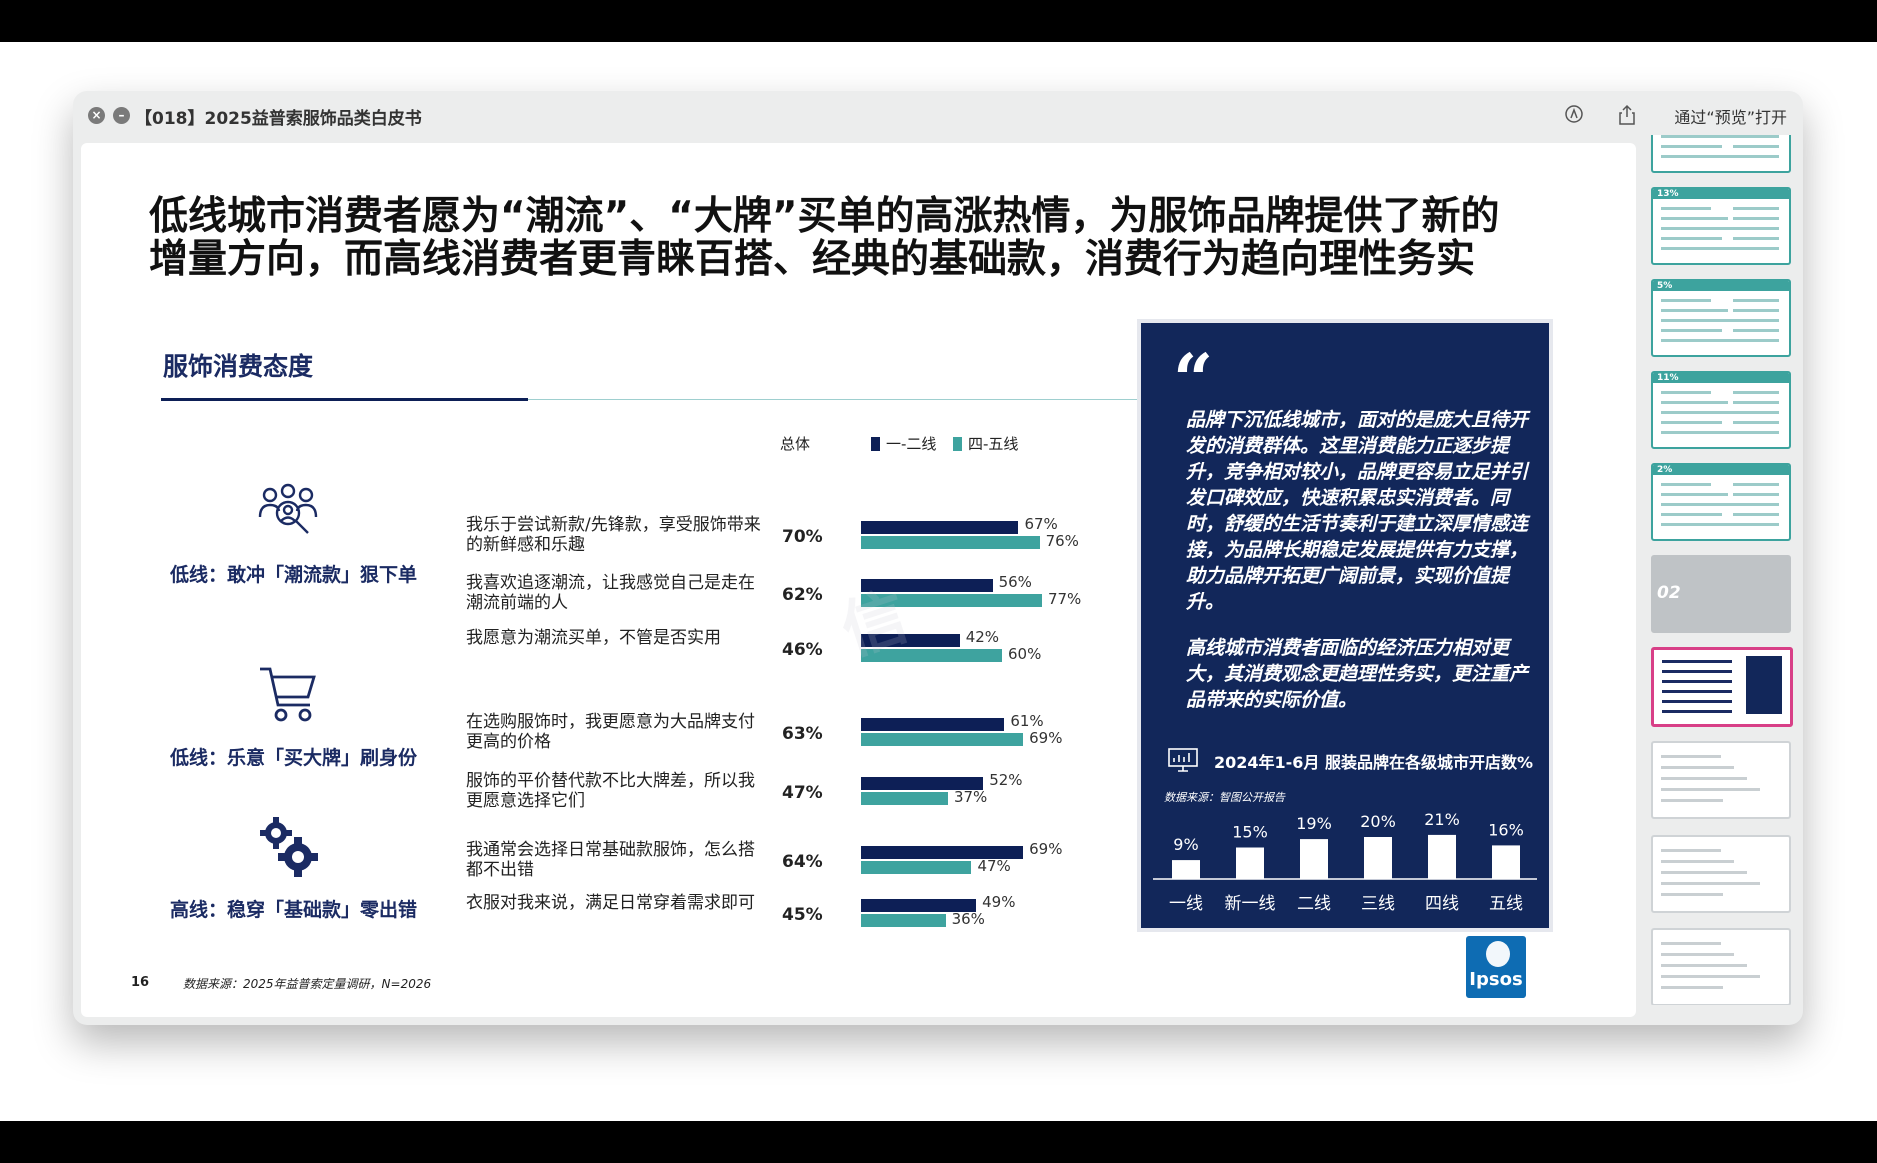  What do you see at coordinates (294, 758) in the screenshot?
I see `category-label-brand: 低线：乐意「买大牌」刷身份` at bounding box center [294, 758].